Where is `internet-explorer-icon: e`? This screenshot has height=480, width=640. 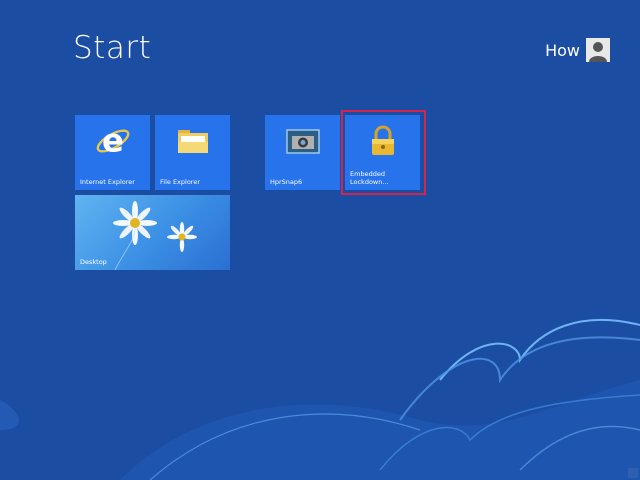 internet-explorer-icon: e is located at coordinates (113, 142).